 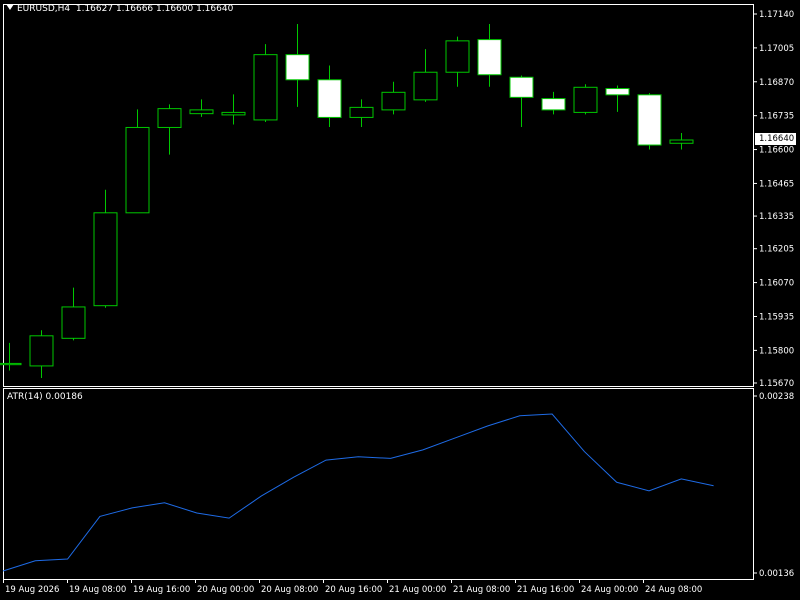 What do you see at coordinates (775, 139) in the screenshot?
I see `current-price-label: 1.16640` at bounding box center [775, 139].